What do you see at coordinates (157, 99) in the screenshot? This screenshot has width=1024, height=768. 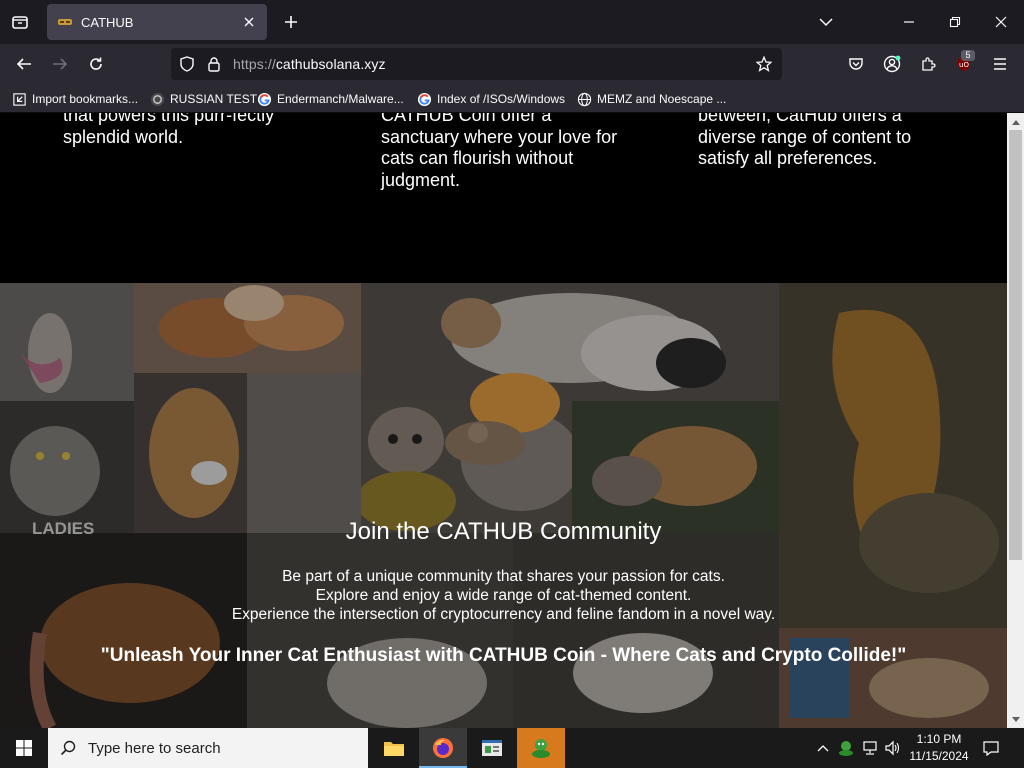 I see `site-icon` at bounding box center [157, 99].